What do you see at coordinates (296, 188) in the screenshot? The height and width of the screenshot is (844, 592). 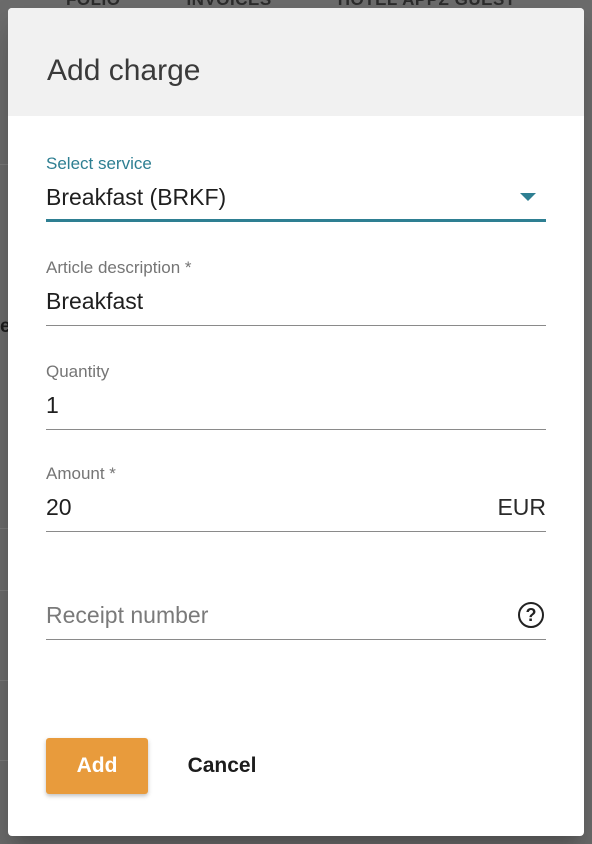 I see `service-select: Select service Breakfast (BRKF)` at bounding box center [296, 188].